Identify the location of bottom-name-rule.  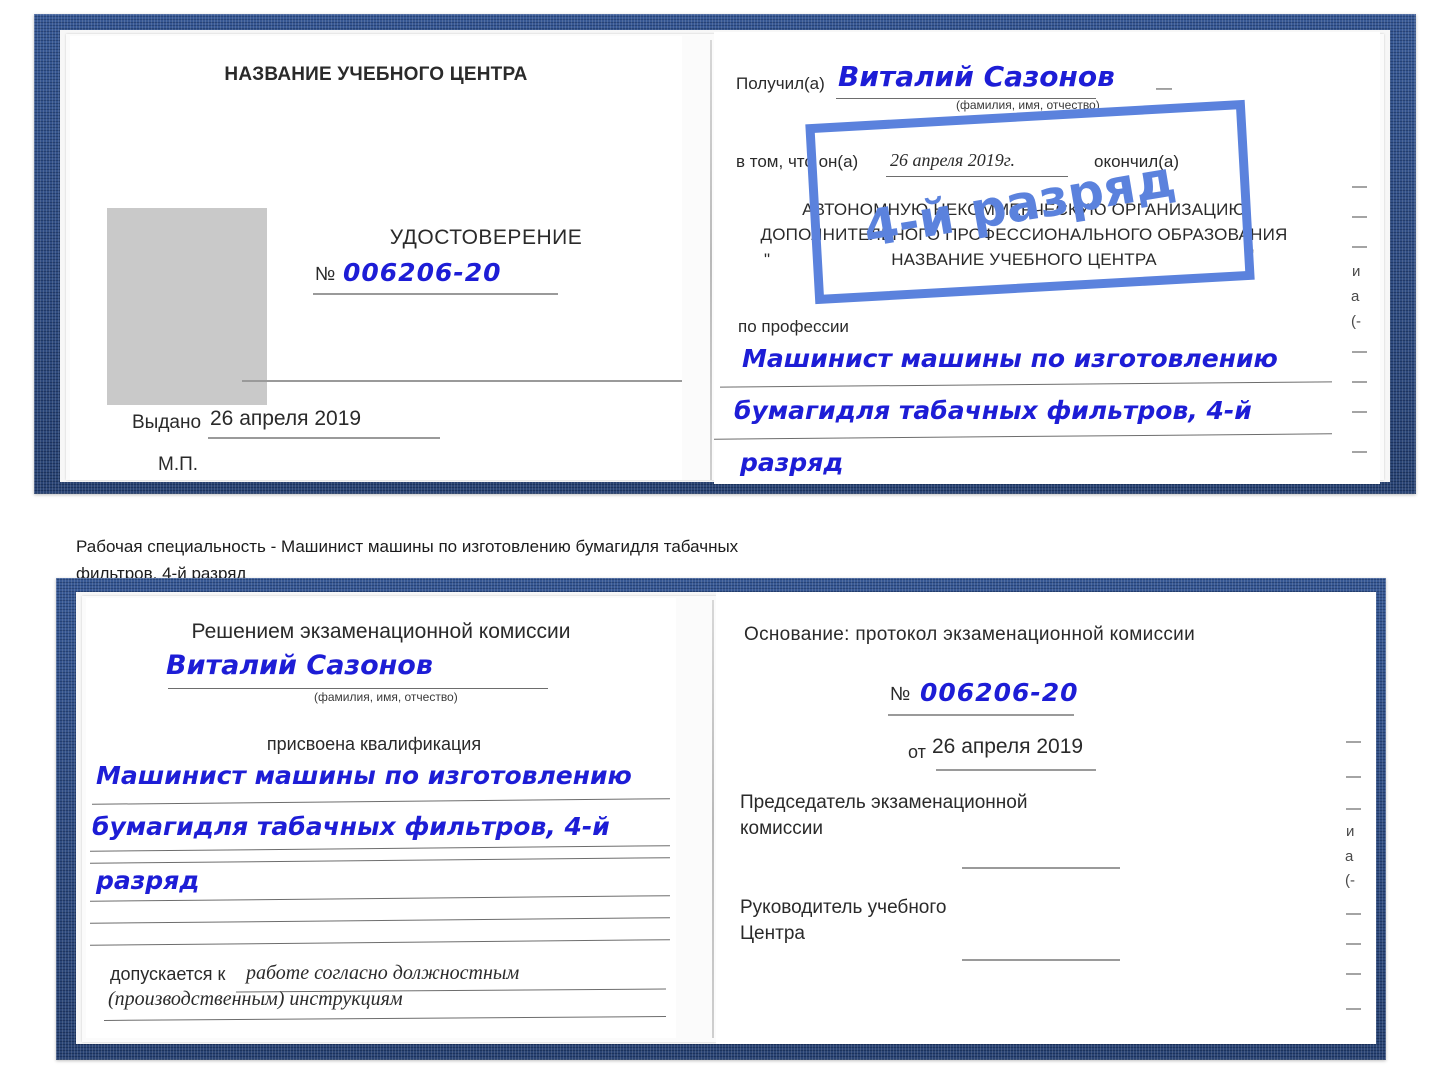
(358, 688).